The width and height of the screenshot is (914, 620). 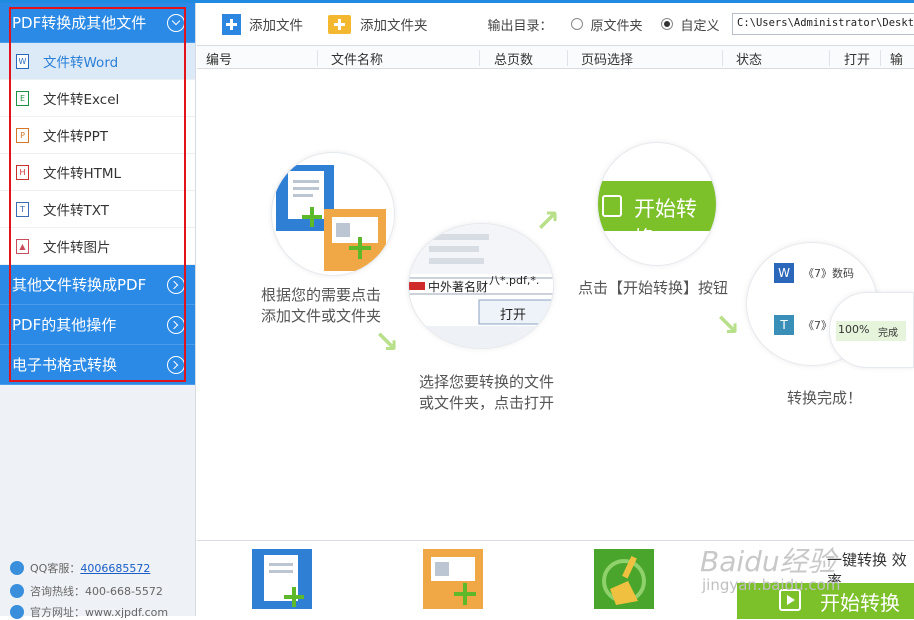 What do you see at coordinates (282, 579) in the screenshot?
I see `add-file-big-icon` at bounding box center [282, 579].